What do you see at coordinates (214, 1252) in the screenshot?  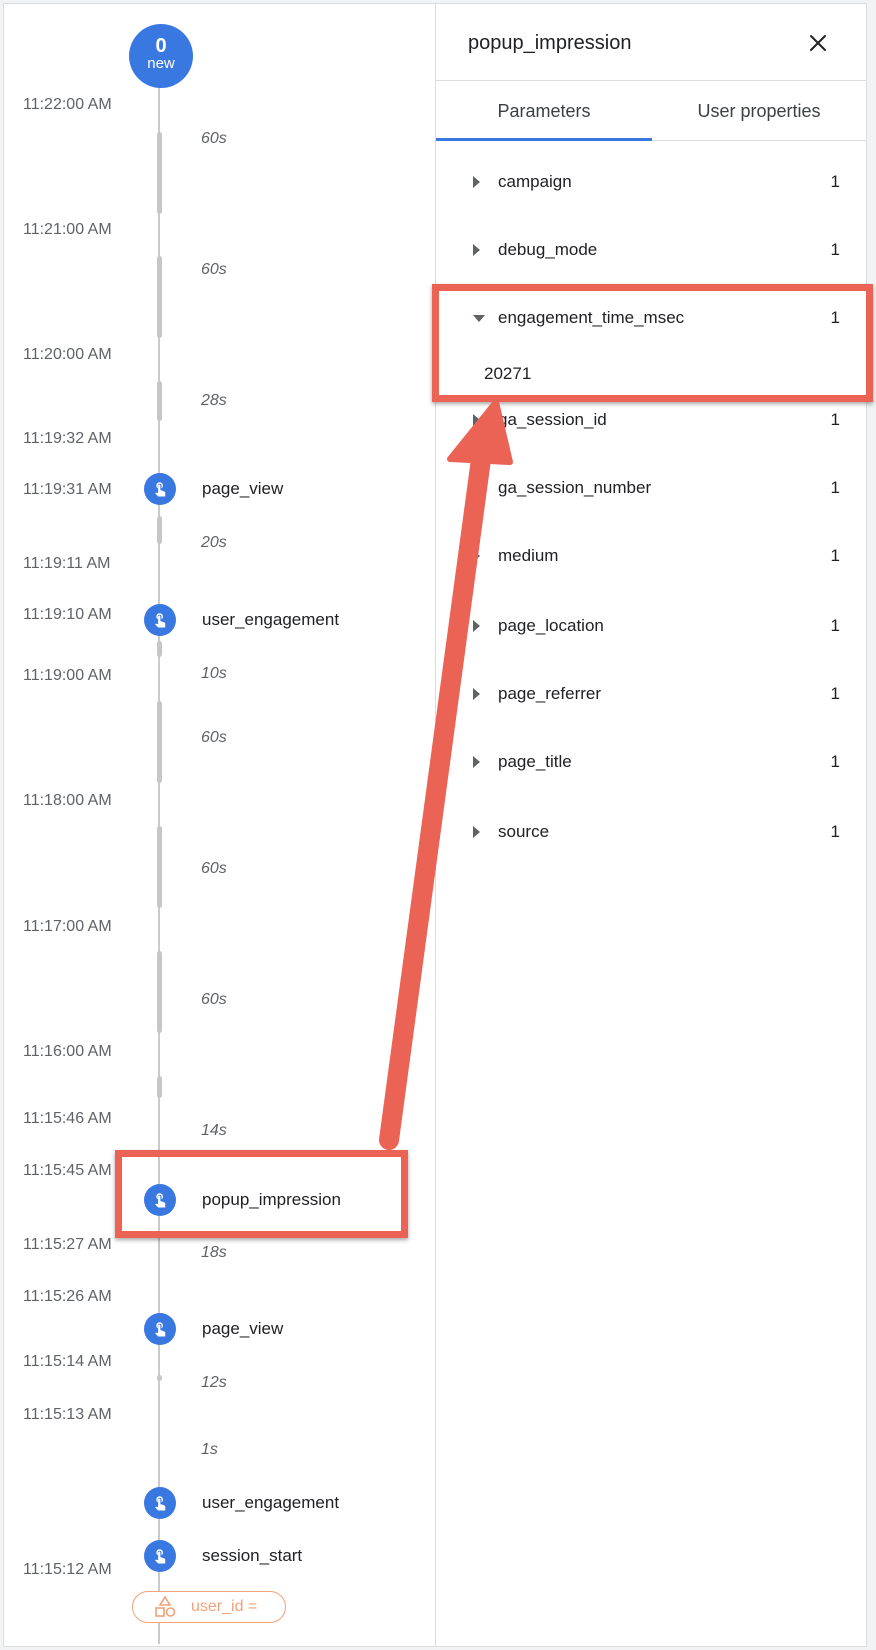 I see `duration-label: 18s` at bounding box center [214, 1252].